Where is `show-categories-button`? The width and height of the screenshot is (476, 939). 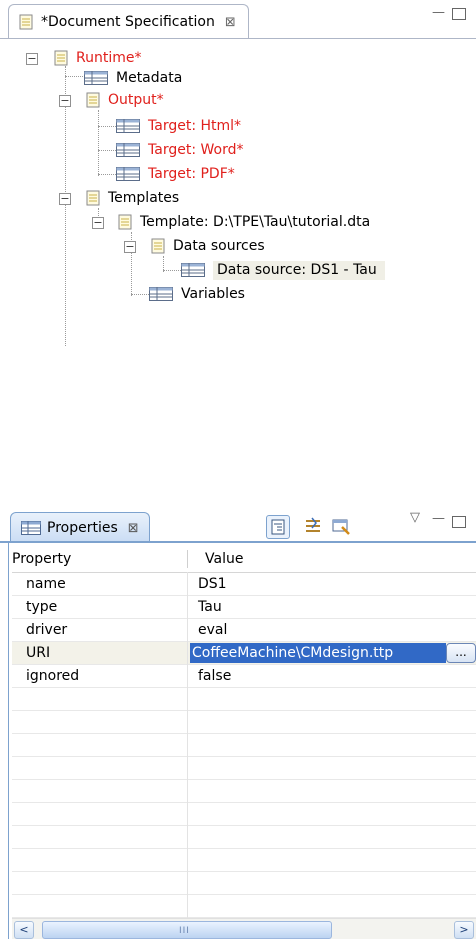
show-categories-button is located at coordinates (278, 527).